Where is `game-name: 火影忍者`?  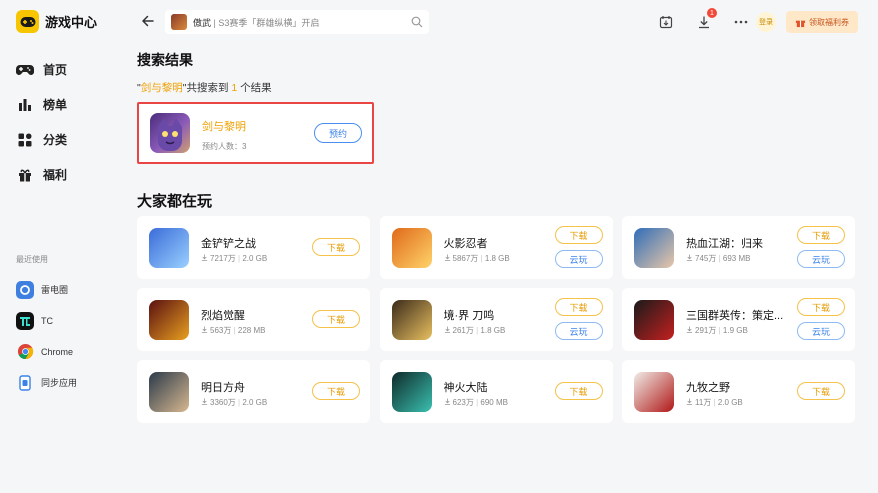 game-name: 火影忍者 is located at coordinates (465, 244).